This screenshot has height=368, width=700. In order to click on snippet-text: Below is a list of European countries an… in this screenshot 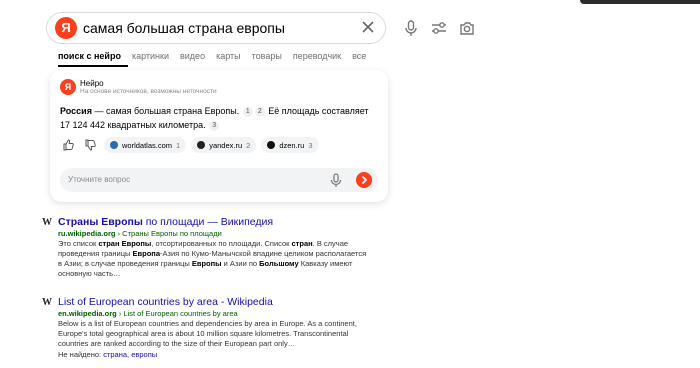, I will do `click(207, 333)`.